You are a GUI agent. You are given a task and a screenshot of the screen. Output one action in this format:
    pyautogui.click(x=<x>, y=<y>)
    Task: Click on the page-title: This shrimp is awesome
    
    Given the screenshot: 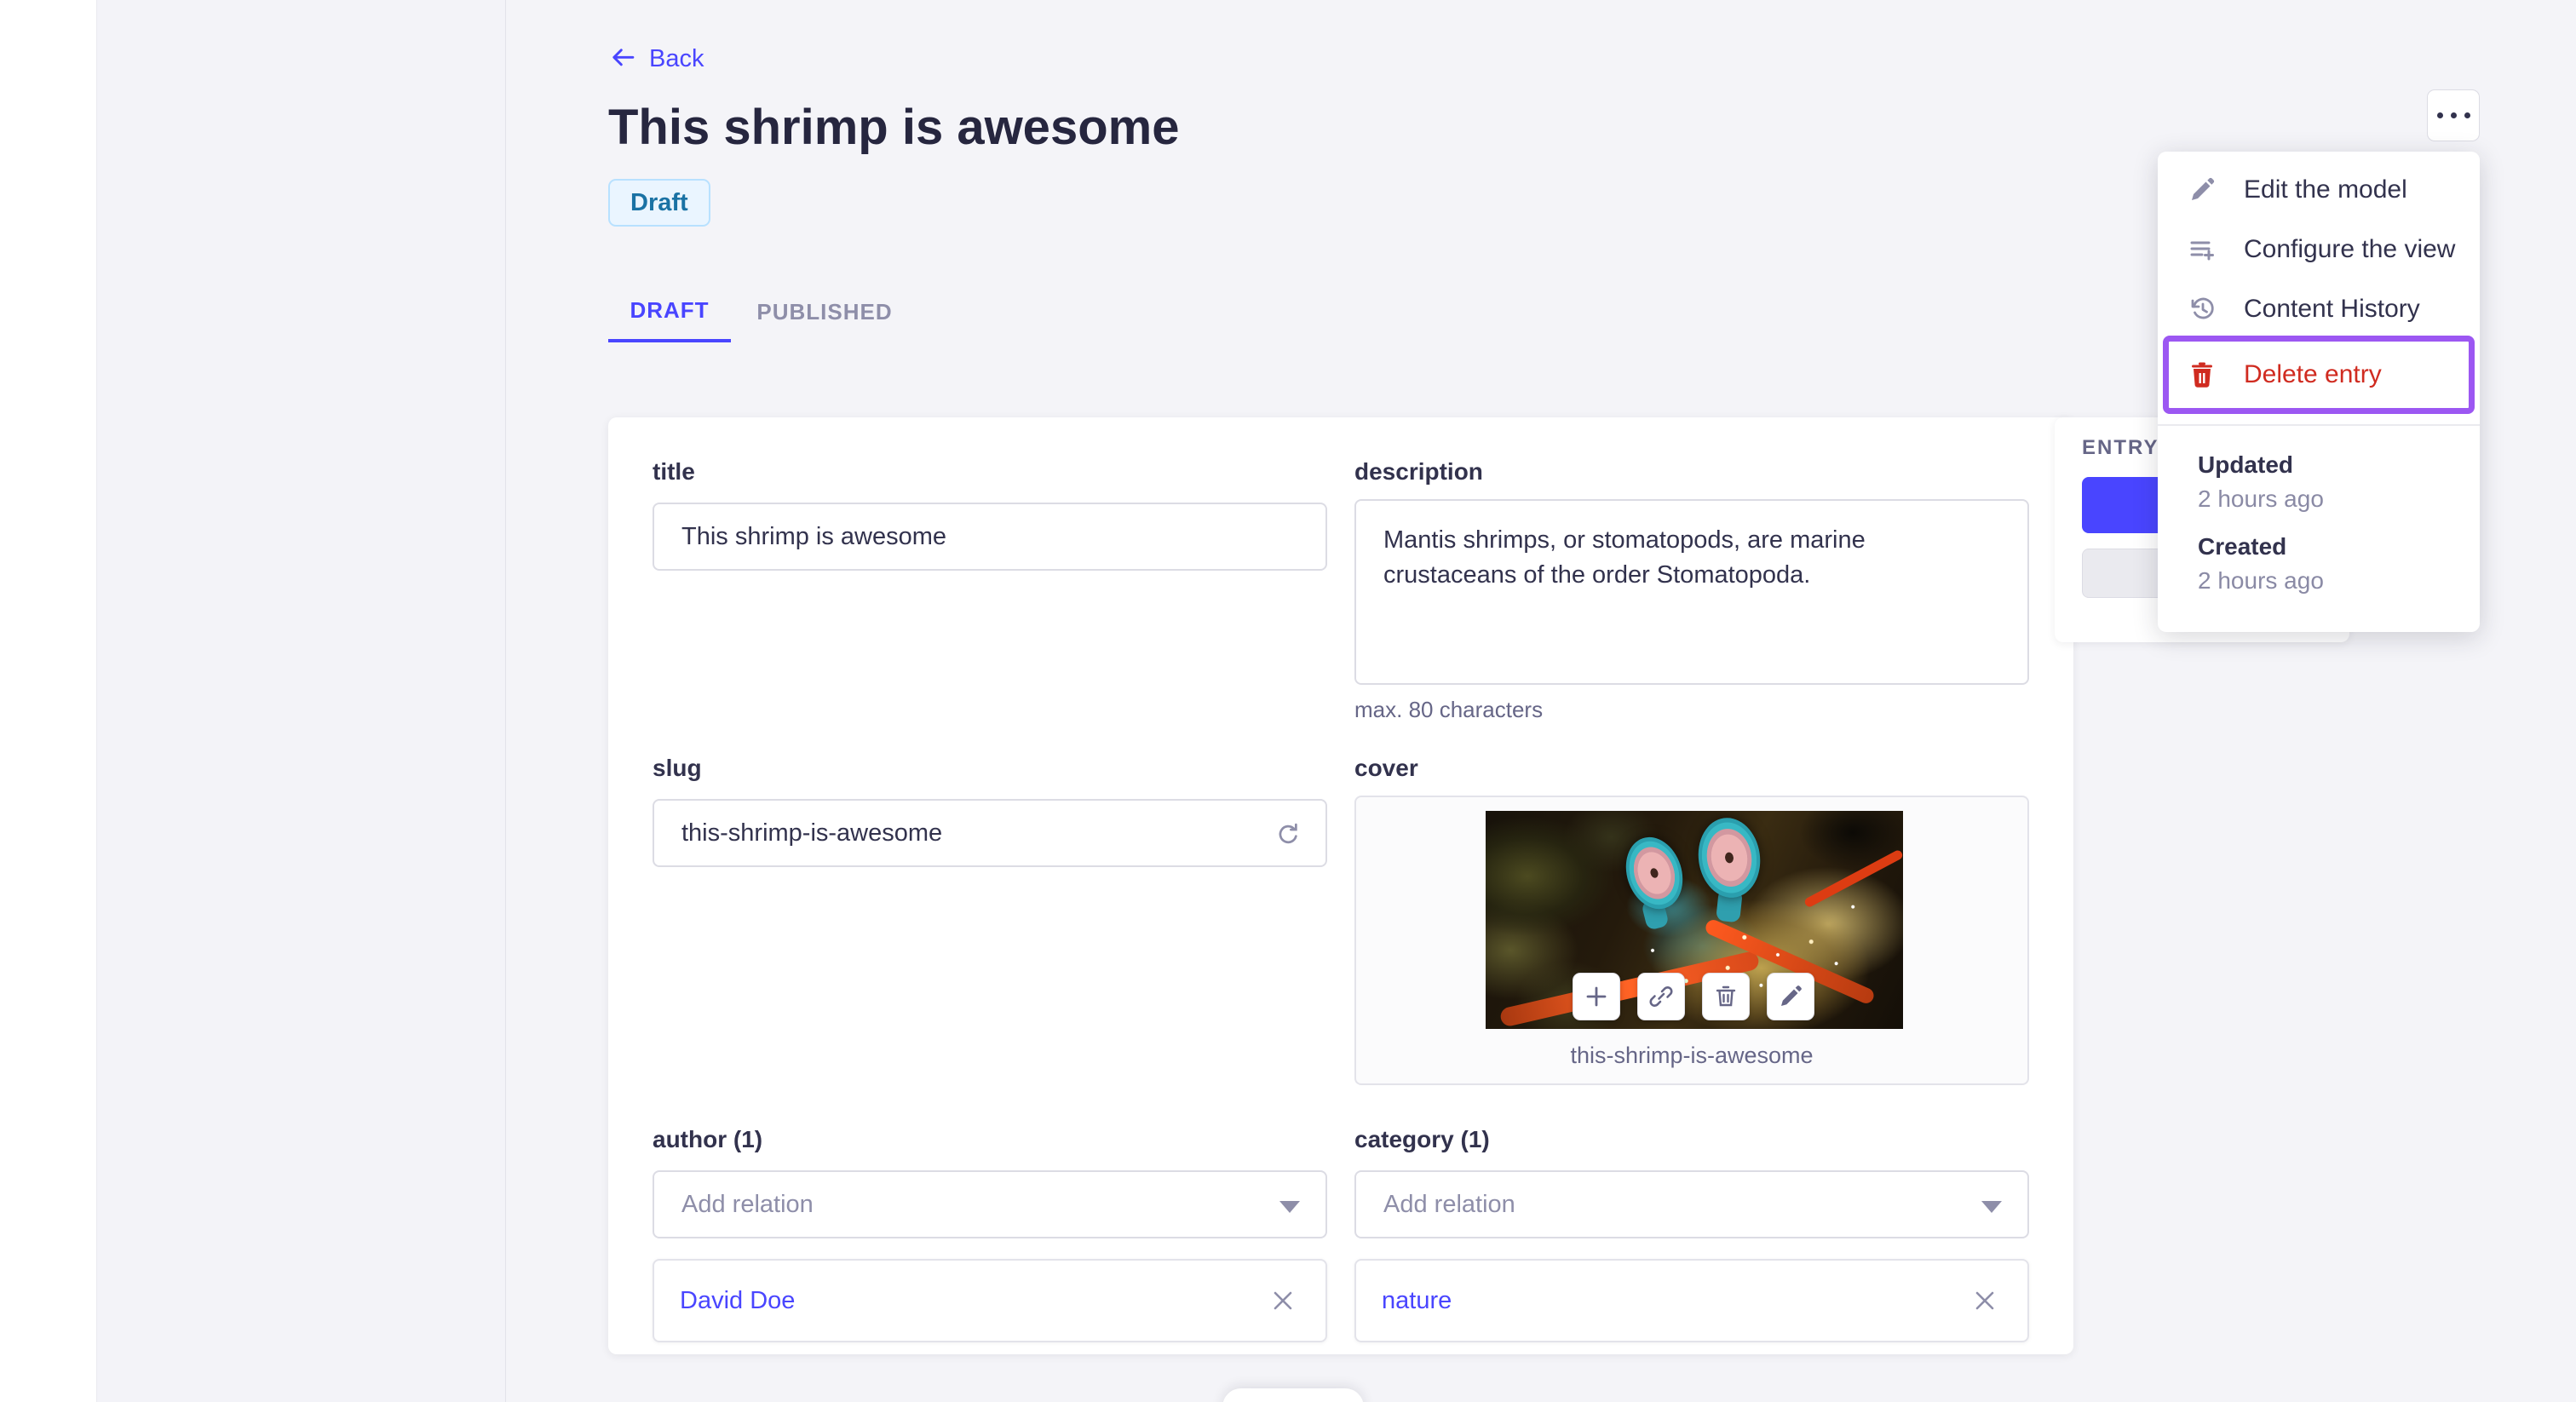 What is the action you would take?
    pyautogui.click(x=894, y=127)
    